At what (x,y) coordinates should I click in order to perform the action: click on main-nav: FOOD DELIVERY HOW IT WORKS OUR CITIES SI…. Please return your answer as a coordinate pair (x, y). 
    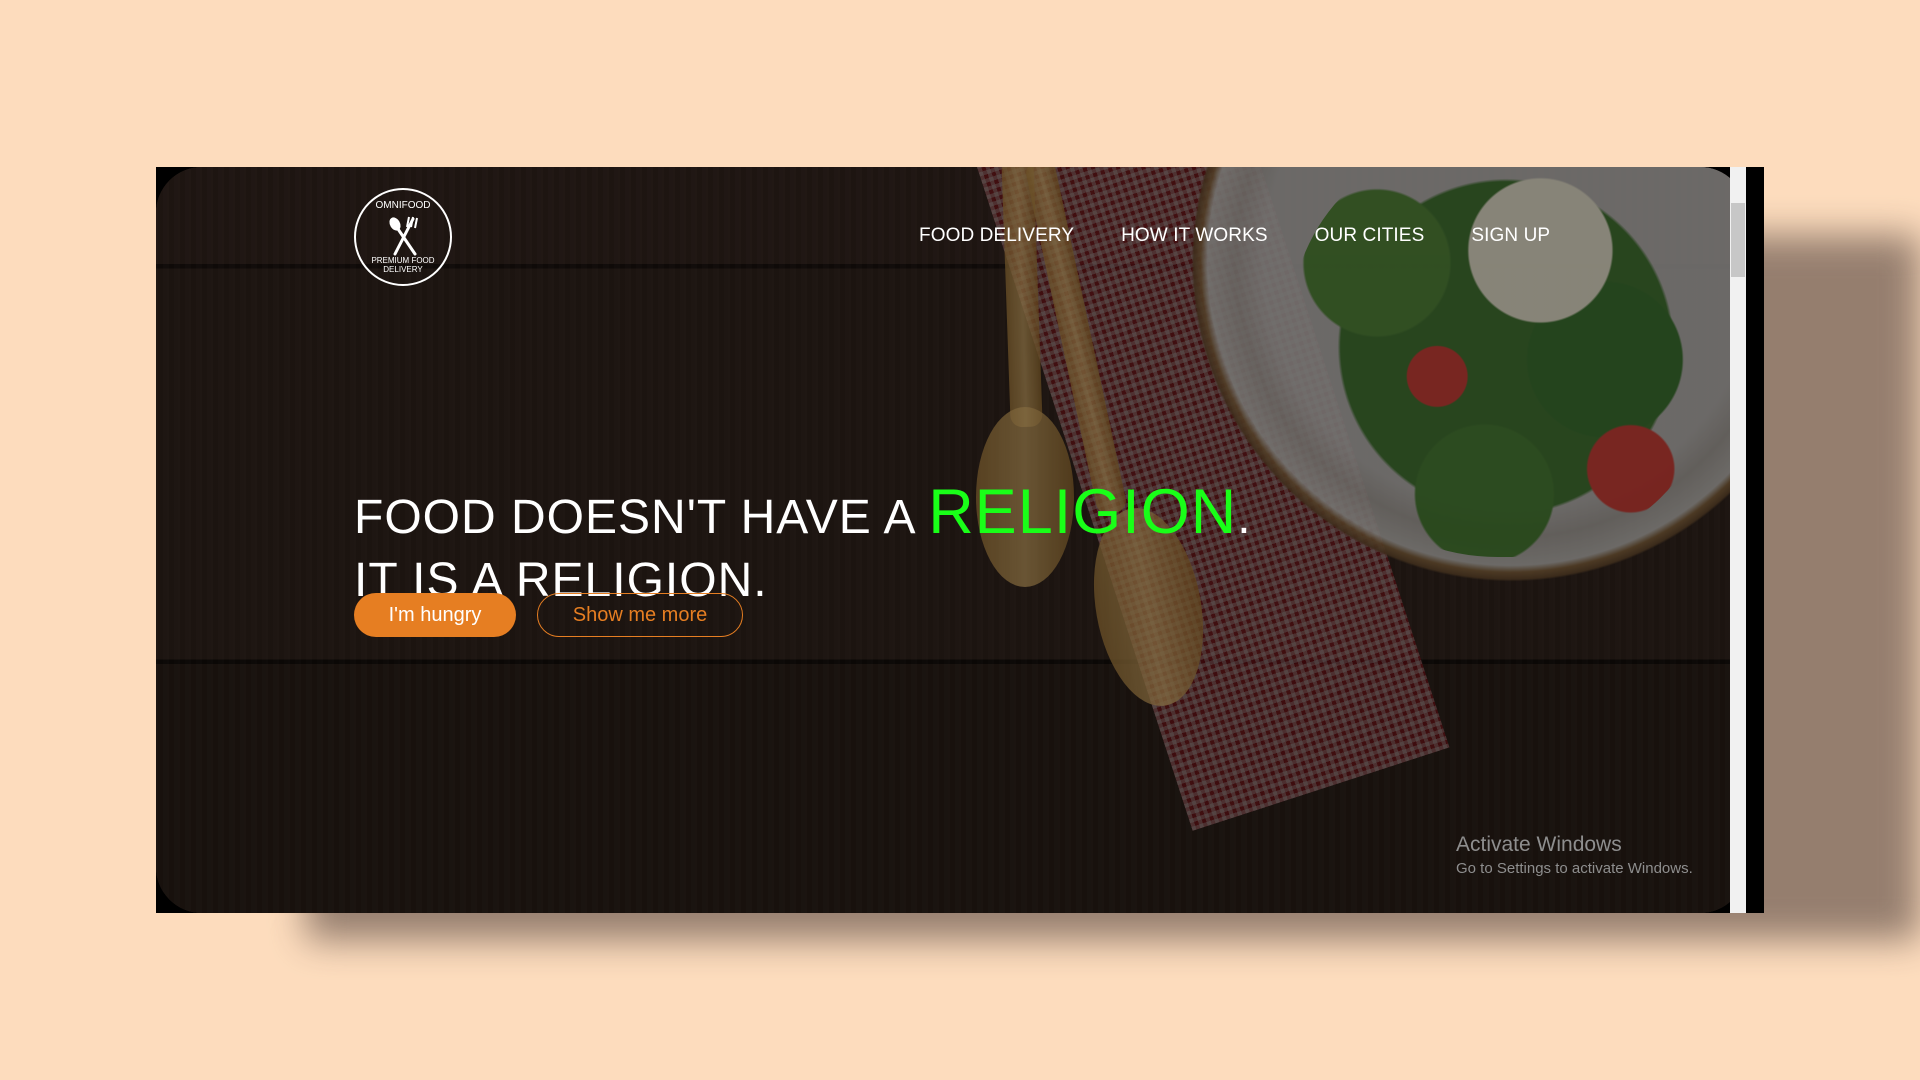
    Looking at the image, I should click on (1234, 236).